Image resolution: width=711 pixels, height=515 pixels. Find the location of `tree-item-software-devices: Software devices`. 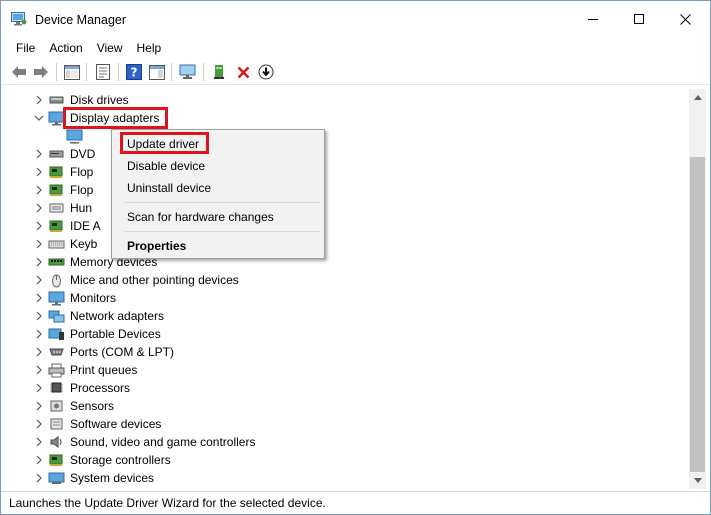

tree-item-software-devices: Software devices is located at coordinates (348, 424).